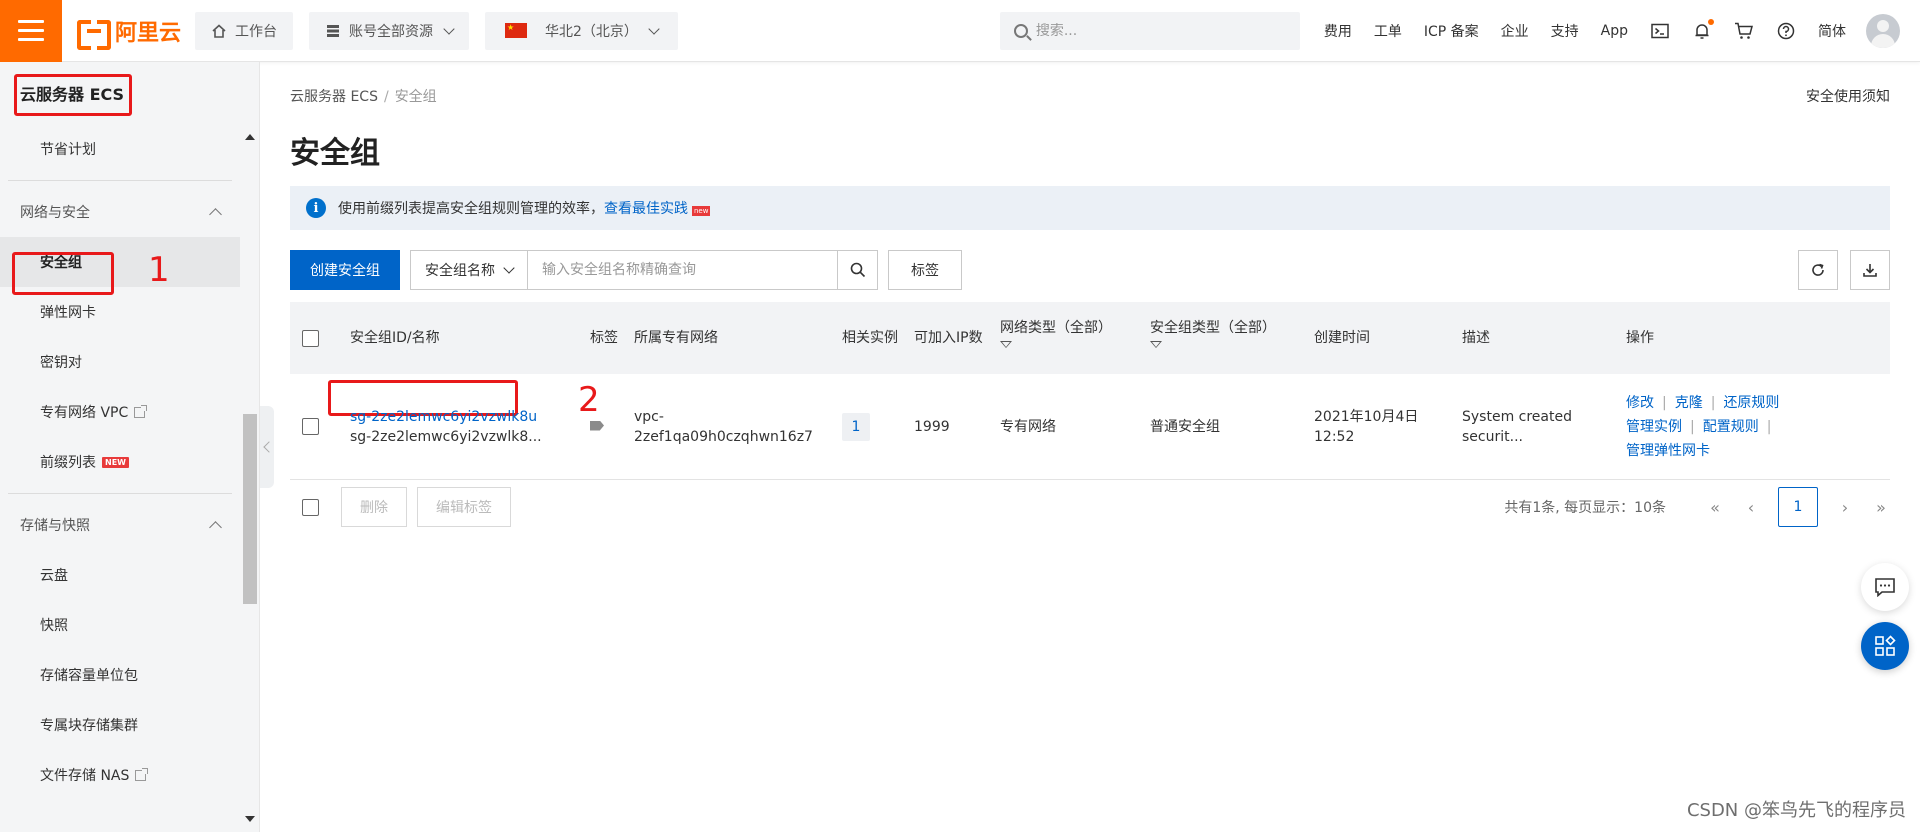 This screenshot has height=832, width=1920. What do you see at coordinates (120, 212) in the screenshot?
I see `sidebar-group-network: 网络与安全` at bounding box center [120, 212].